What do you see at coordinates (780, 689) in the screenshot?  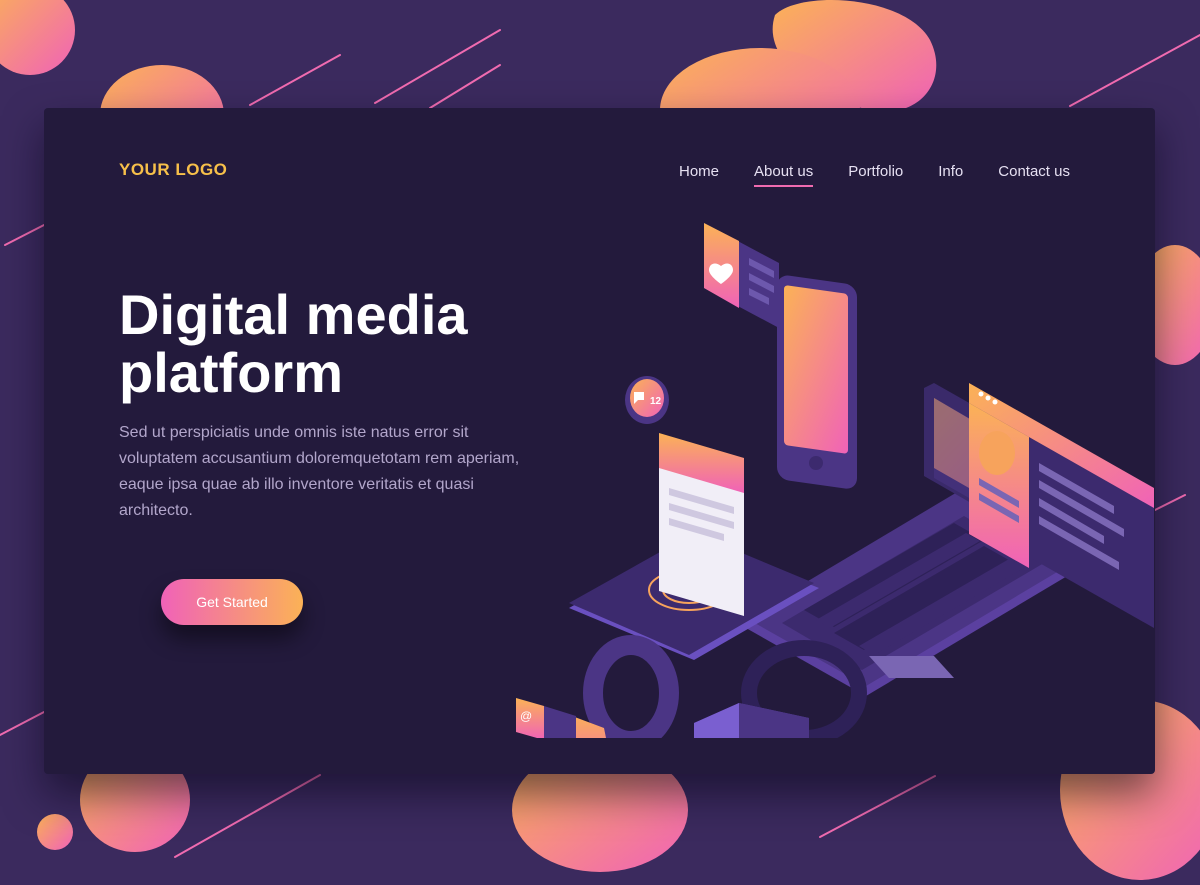 I see `vr-headset` at bounding box center [780, 689].